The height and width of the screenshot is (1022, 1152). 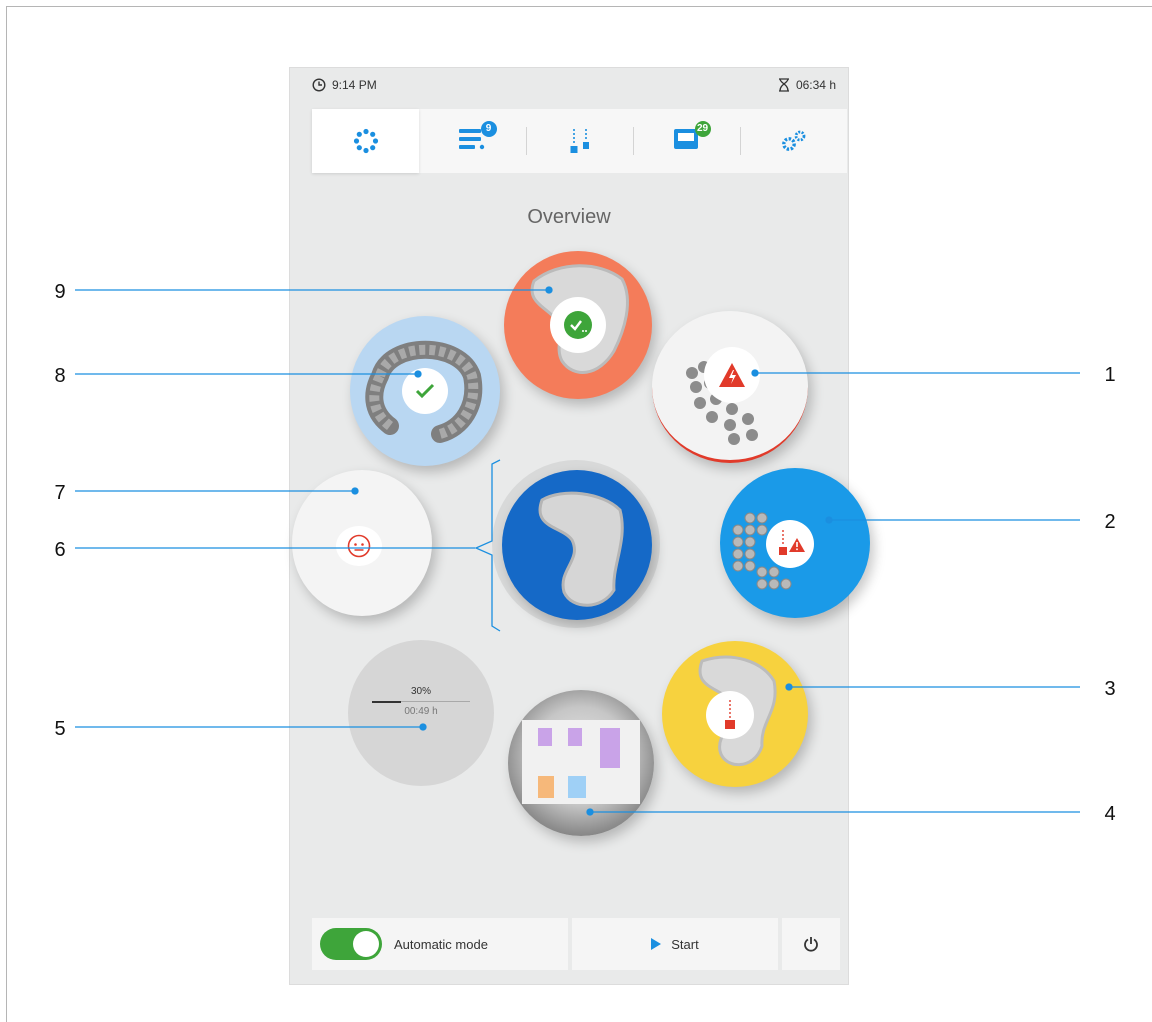 What do you see at coordinates (1110, 522) in the screenshot?
I see `callout-number: 2` at bounding box center [1110, 522].